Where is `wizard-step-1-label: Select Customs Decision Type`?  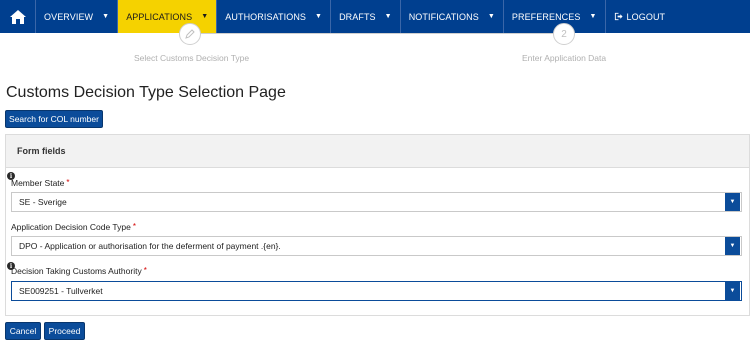
wizard-step-1-label: Select Customs Decision Type is located at coordinates (192, 58).